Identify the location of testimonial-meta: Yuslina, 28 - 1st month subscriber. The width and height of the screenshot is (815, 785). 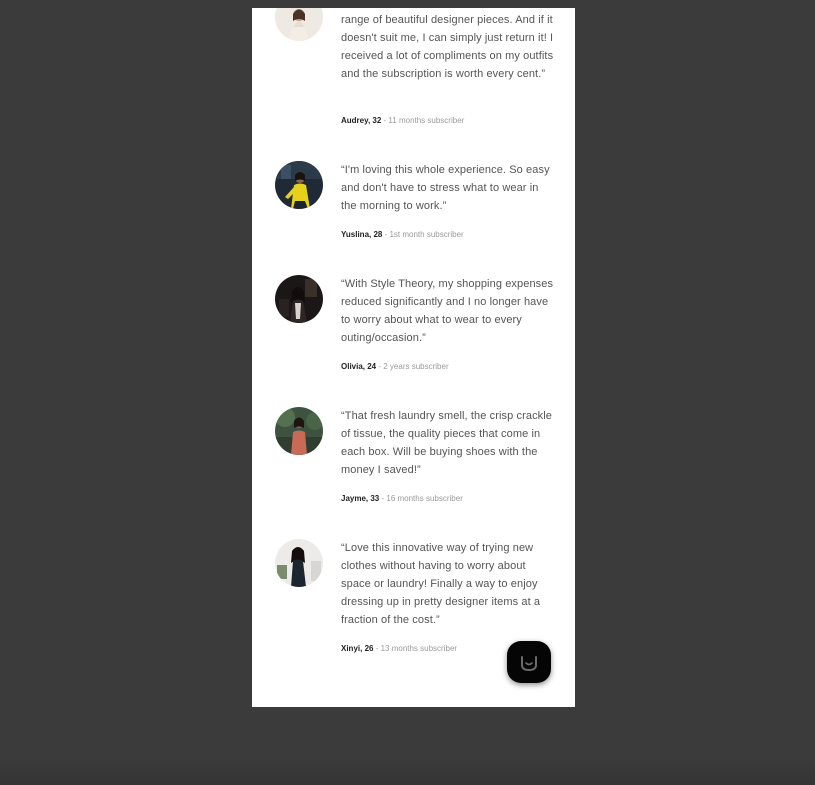
(402, 235).